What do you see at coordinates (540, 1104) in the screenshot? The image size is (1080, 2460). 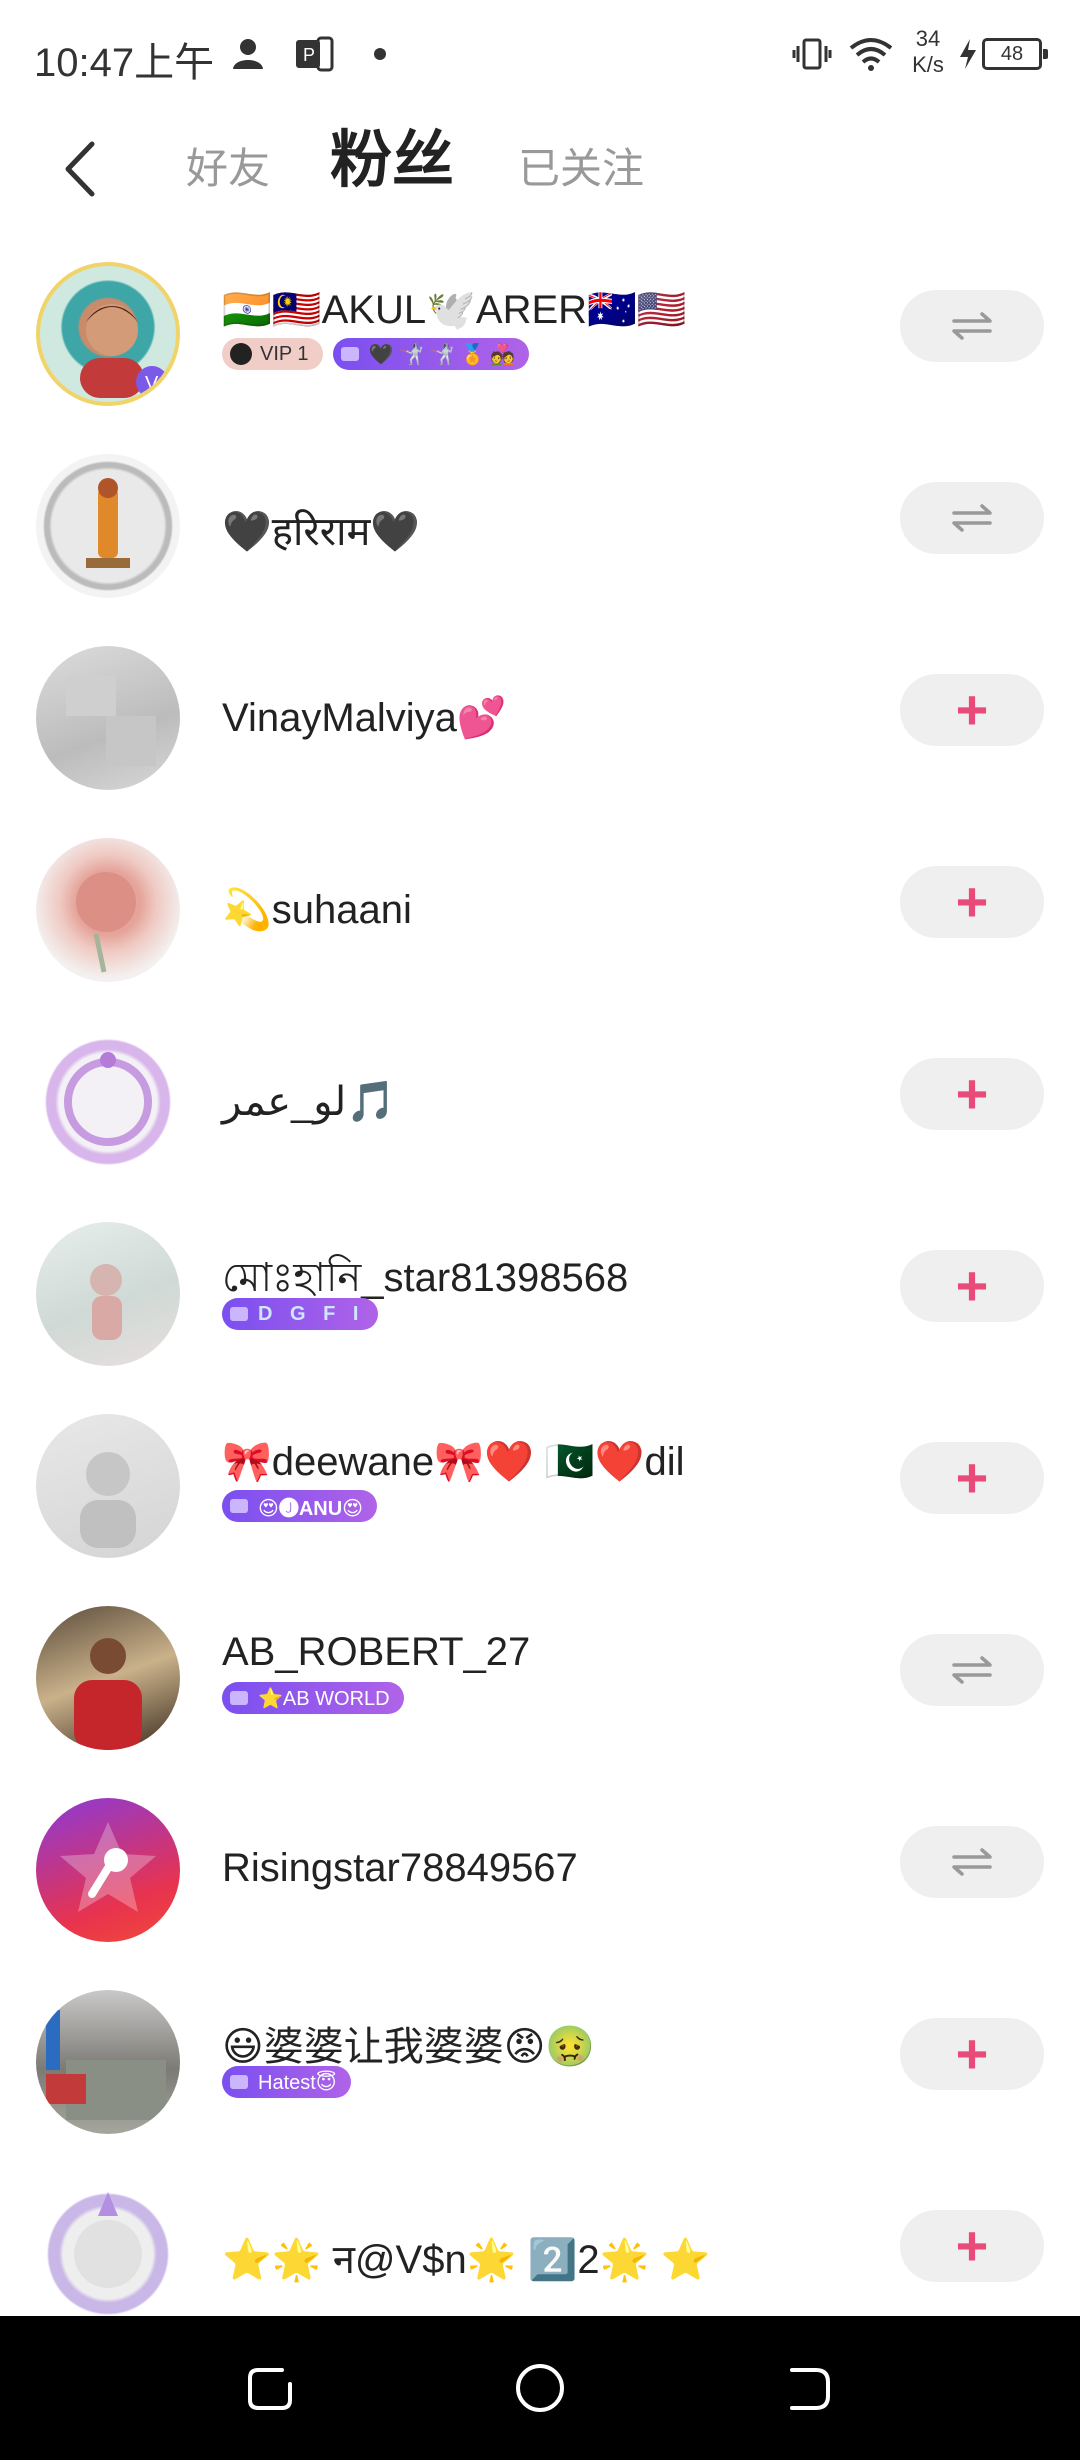 I see `list-item: لو_عمر🎵 +` at bounding box center [540, 1104].